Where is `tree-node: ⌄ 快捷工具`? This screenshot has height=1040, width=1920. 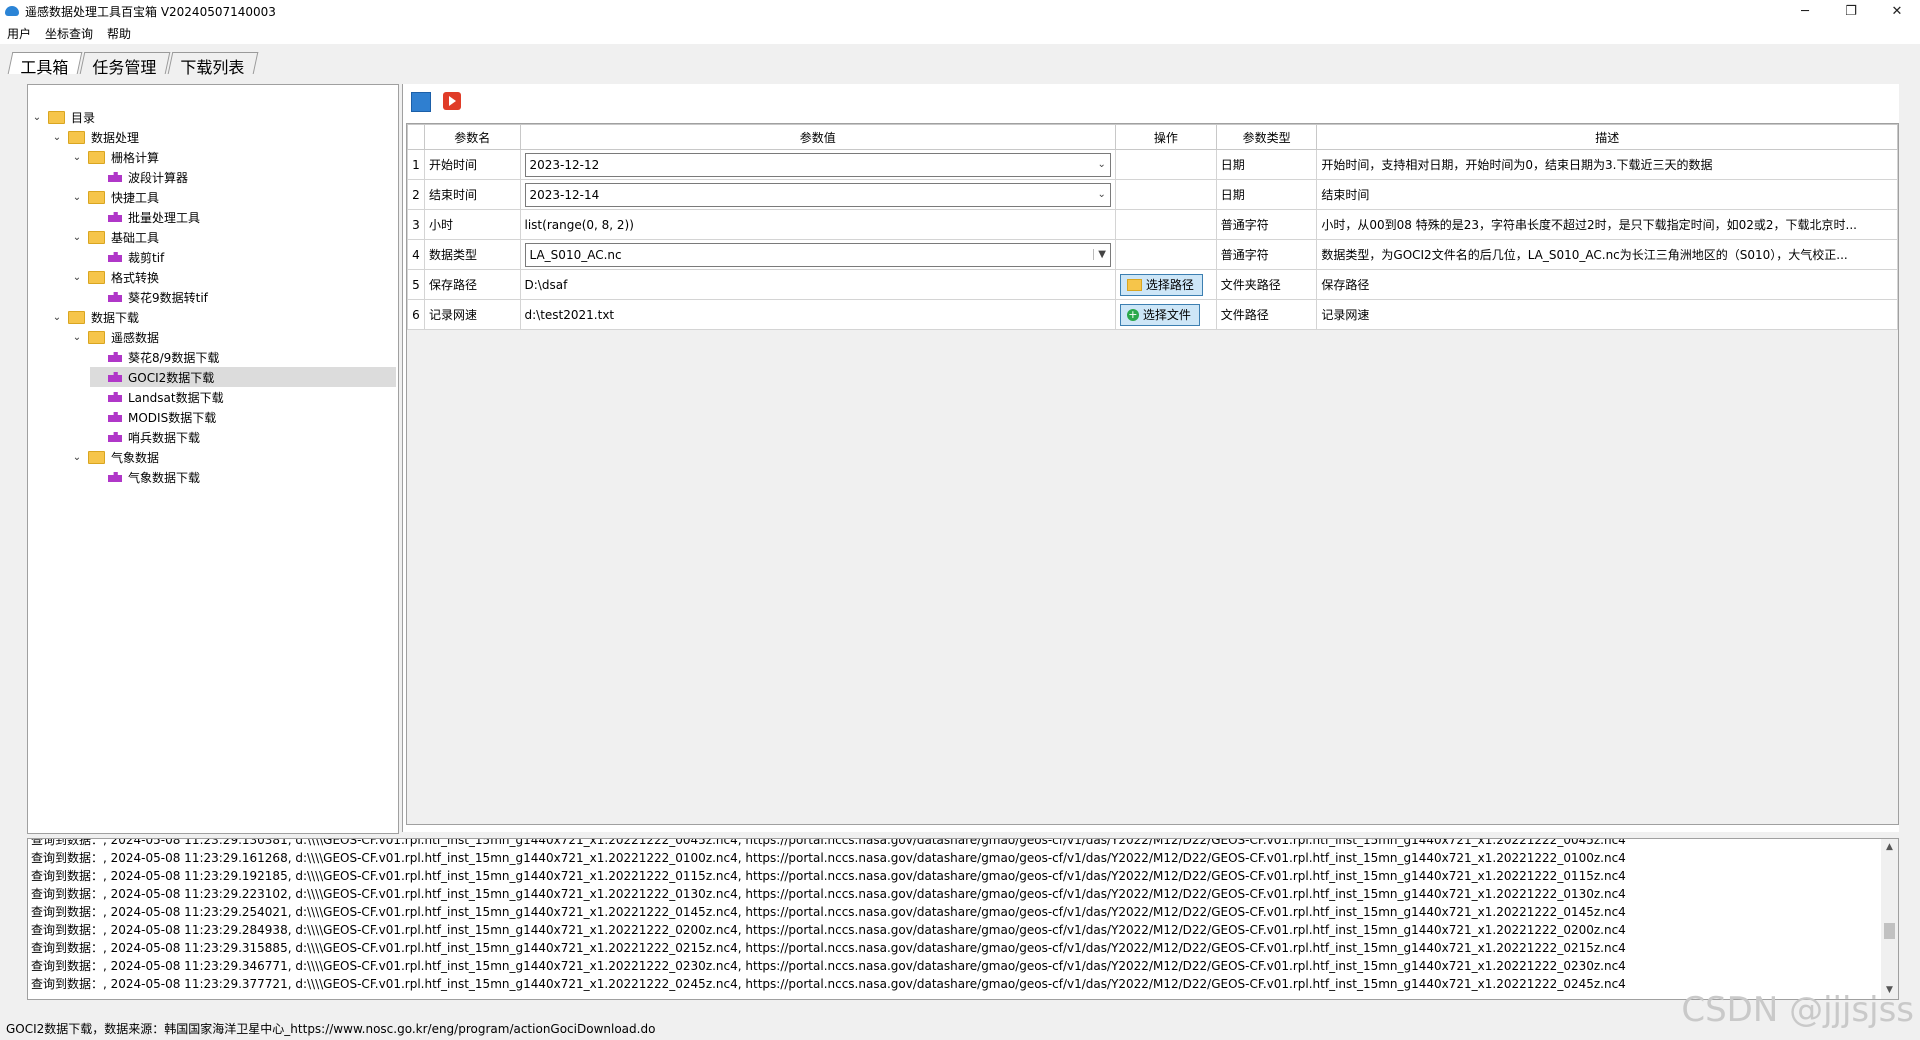 tree-node: ⌄ 快捷工具 is located at coordinates (114, 197).